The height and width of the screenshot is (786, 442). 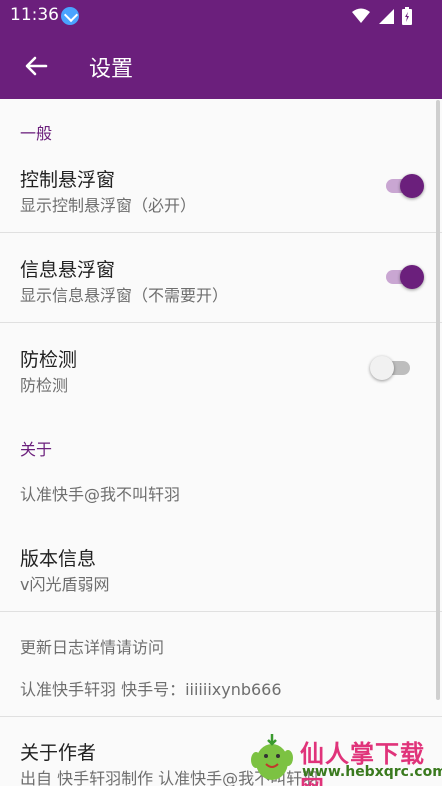 I want to click on app-toolbar: 设置, so click(x=221, y=65).